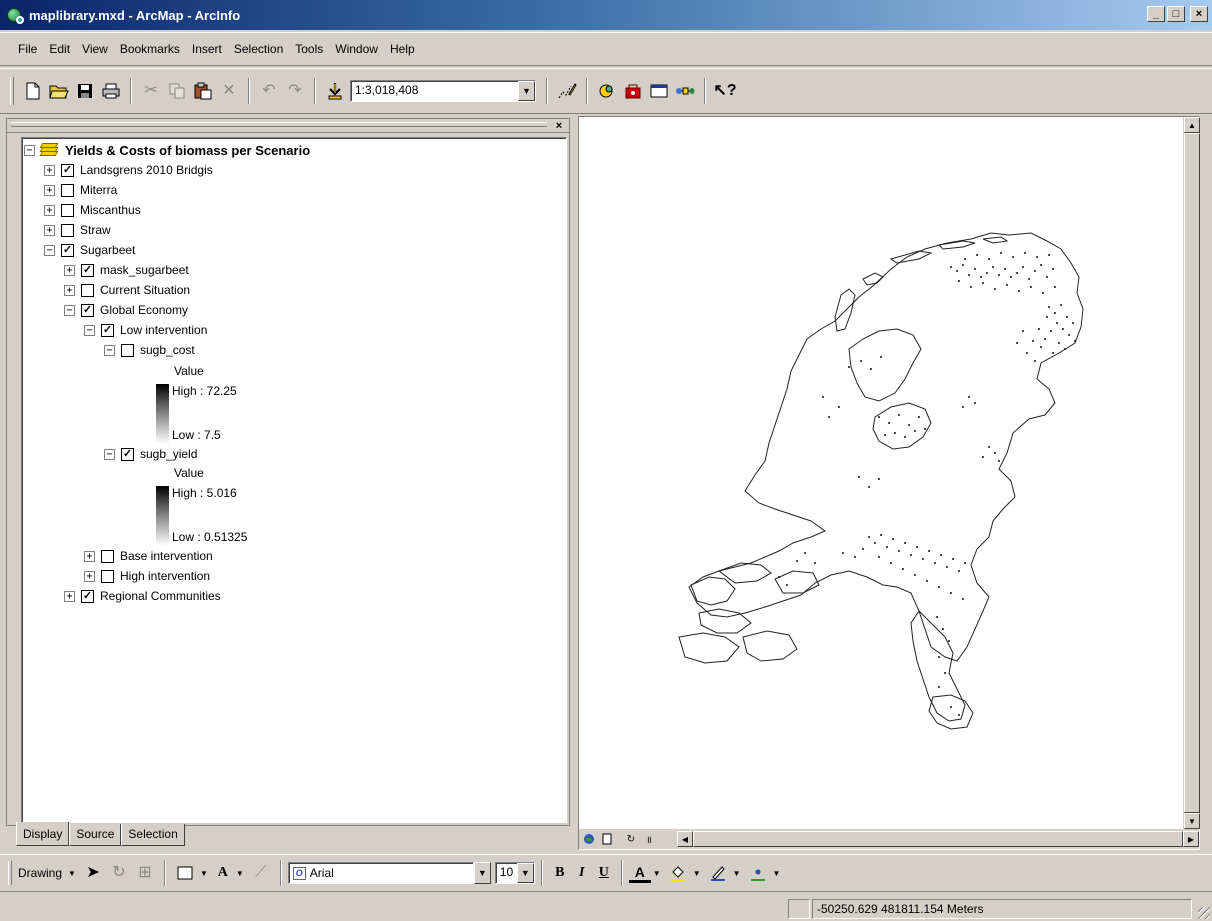  Describe the element at coordinates (288, 126) in the screenshot. I see `toc-title-bar: ×` at that location.